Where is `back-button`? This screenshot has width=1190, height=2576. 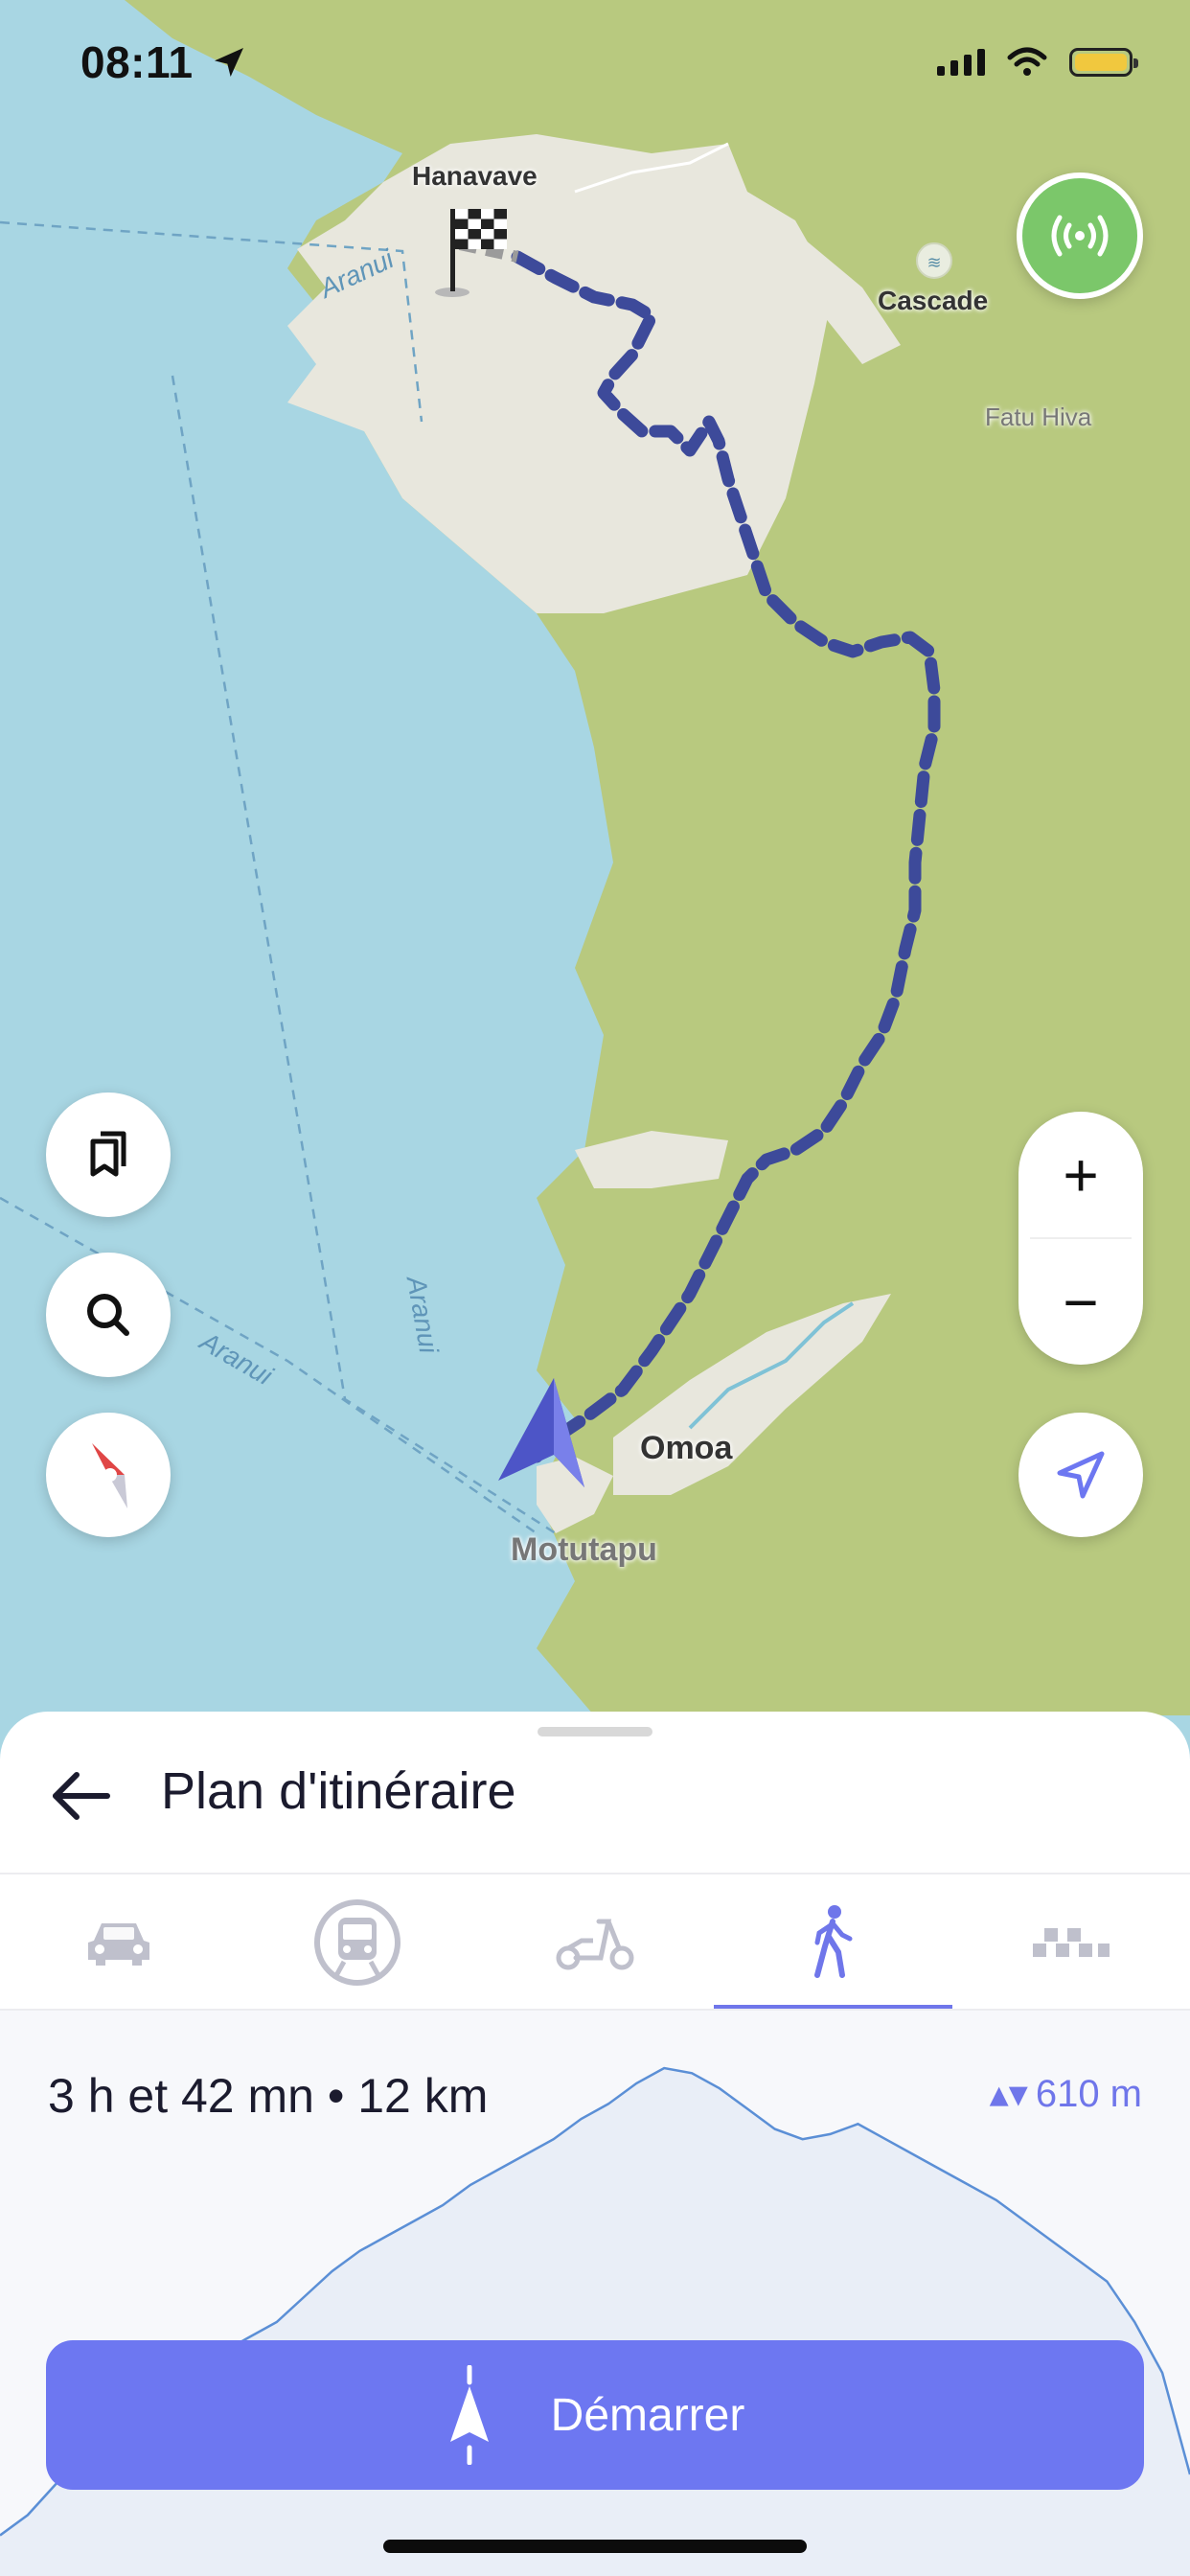
back-button is located at coordinates (82, 1796).